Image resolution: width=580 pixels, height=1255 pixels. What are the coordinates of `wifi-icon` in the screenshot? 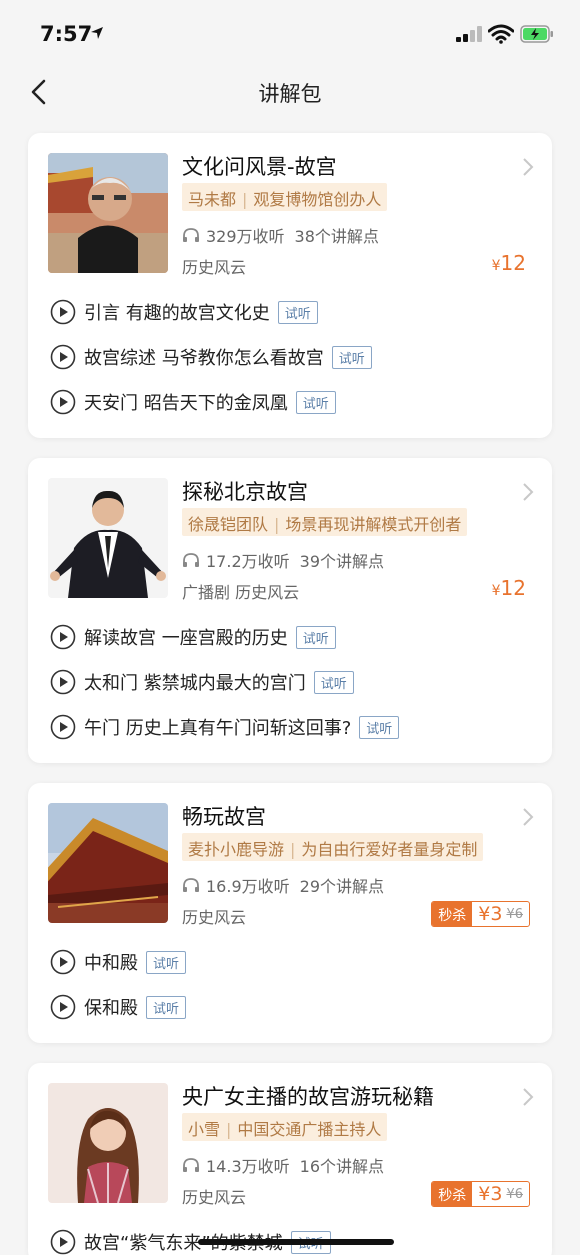 It's located at (501, 34).